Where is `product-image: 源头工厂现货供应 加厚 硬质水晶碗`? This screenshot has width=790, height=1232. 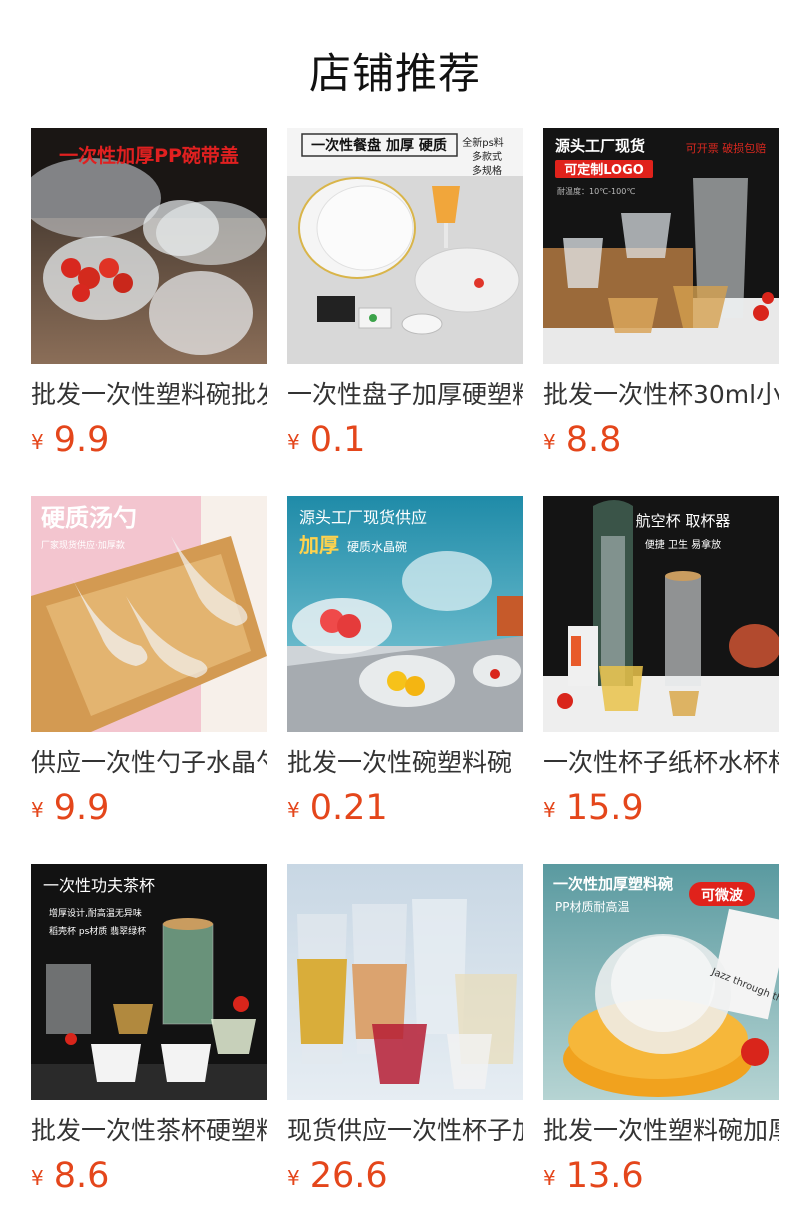 product-image: 源头工厂现货供应 加厚 硬质水晶碗 is located at coordinates (405, 614).